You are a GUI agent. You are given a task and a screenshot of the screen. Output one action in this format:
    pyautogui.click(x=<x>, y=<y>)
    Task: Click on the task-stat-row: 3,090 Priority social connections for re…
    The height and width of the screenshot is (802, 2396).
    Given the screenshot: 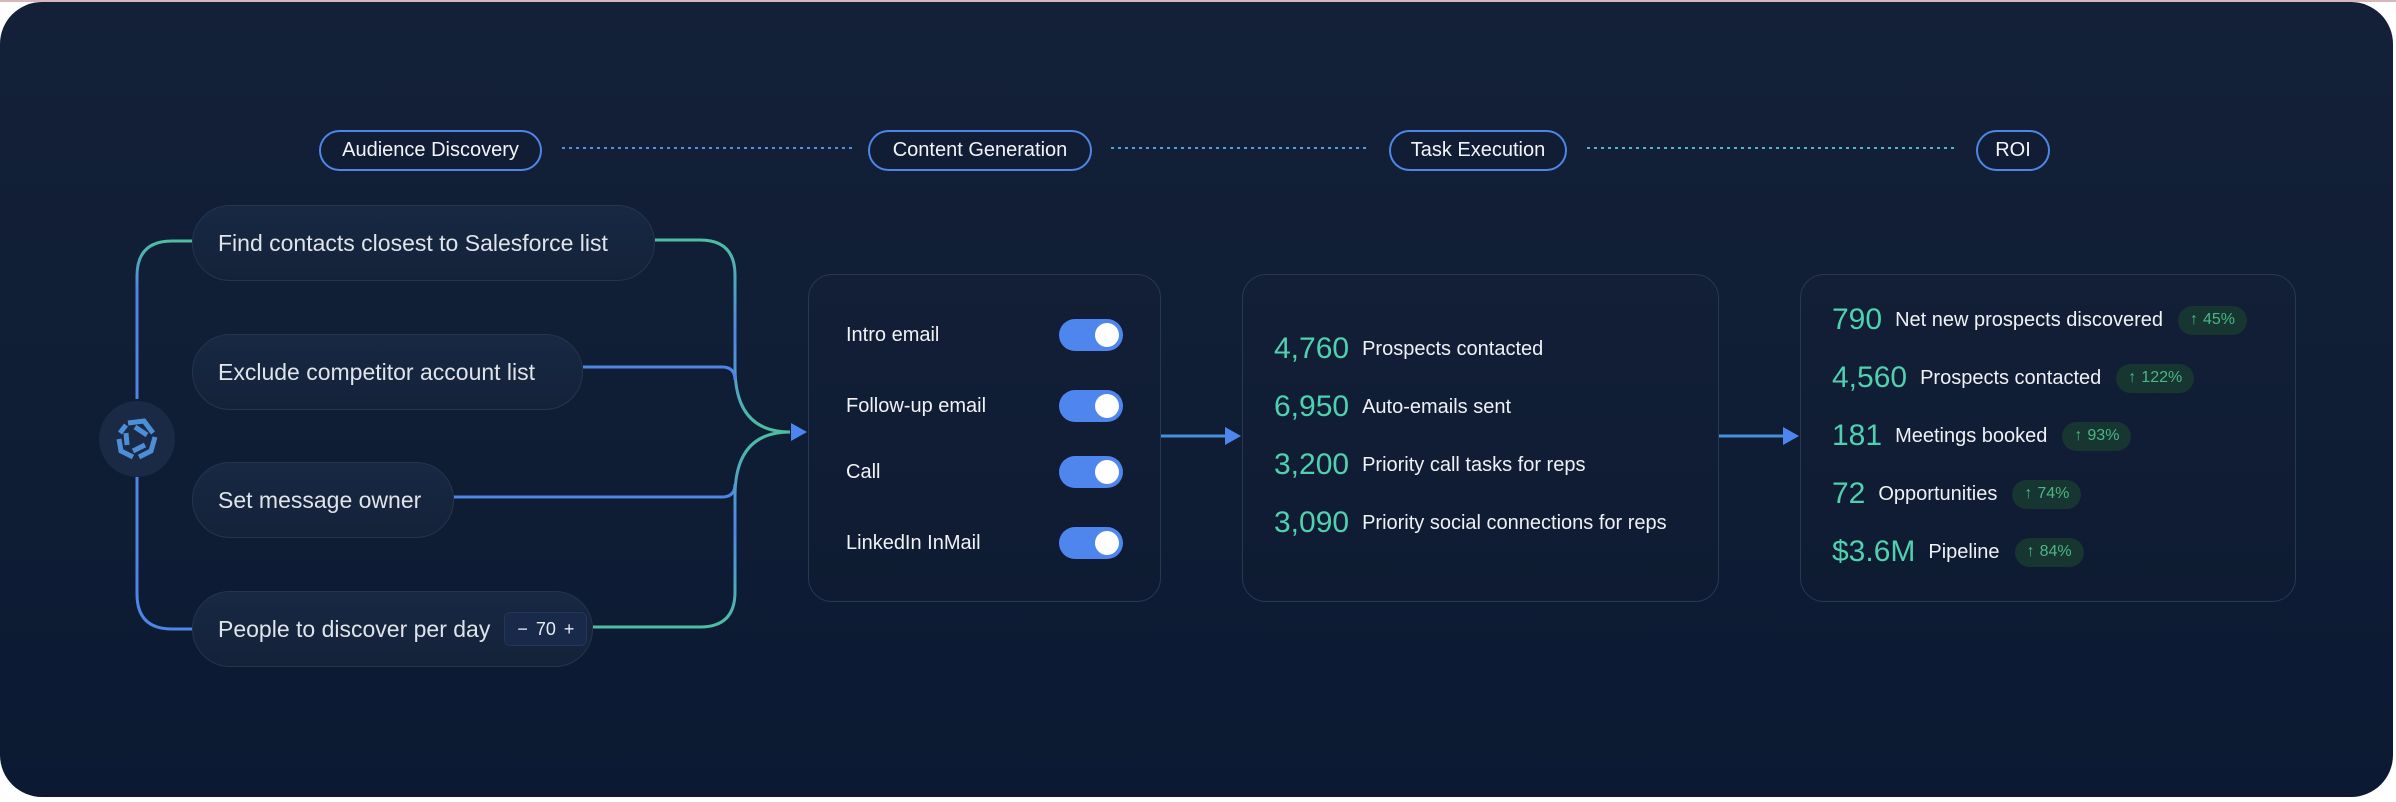 What is the action you would take?
    pyautogui.click(x=1470, y=523)
    